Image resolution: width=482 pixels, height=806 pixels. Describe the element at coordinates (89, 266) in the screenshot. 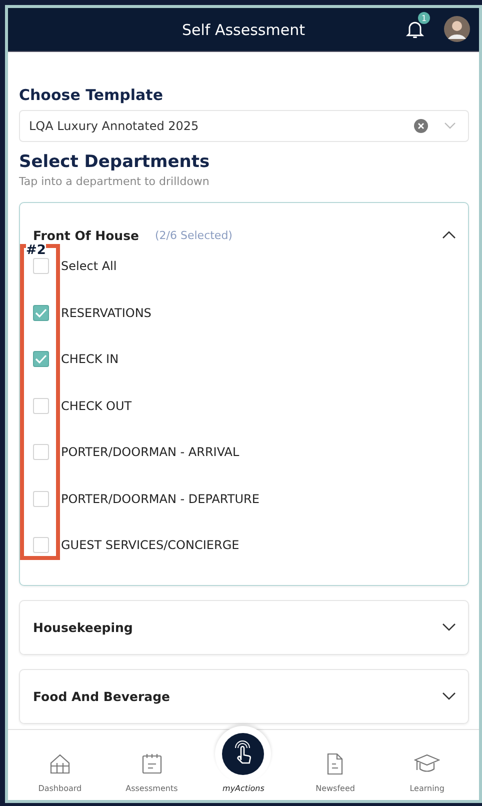

I see `checkbox-label: Select All` at that location.